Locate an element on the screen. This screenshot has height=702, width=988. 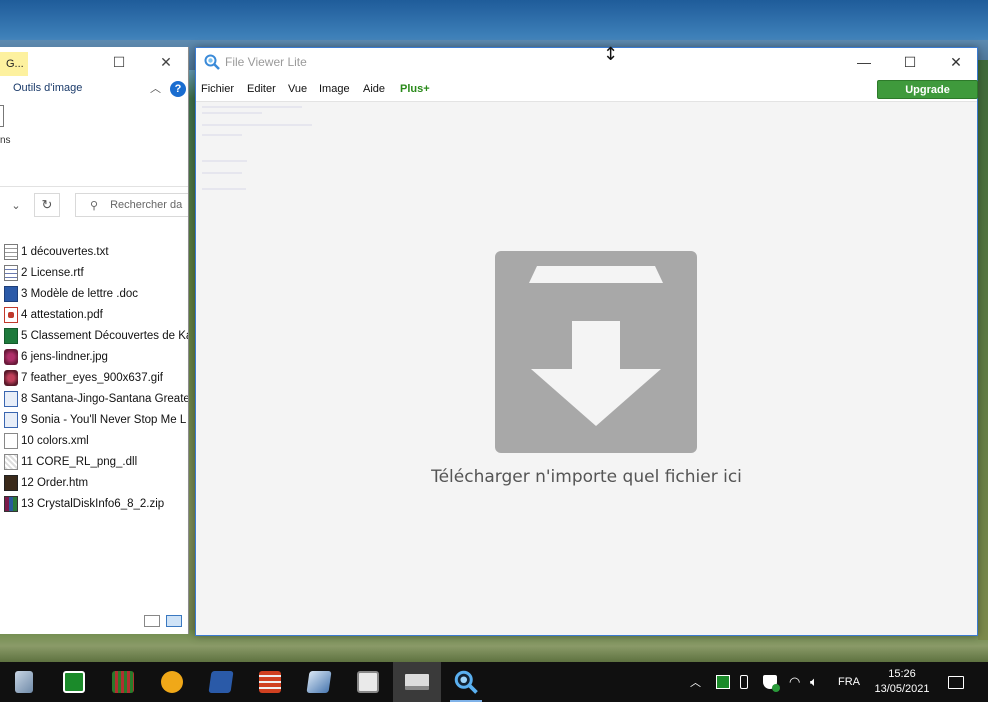
dll-file-icon is located at coordinates (11, 461).